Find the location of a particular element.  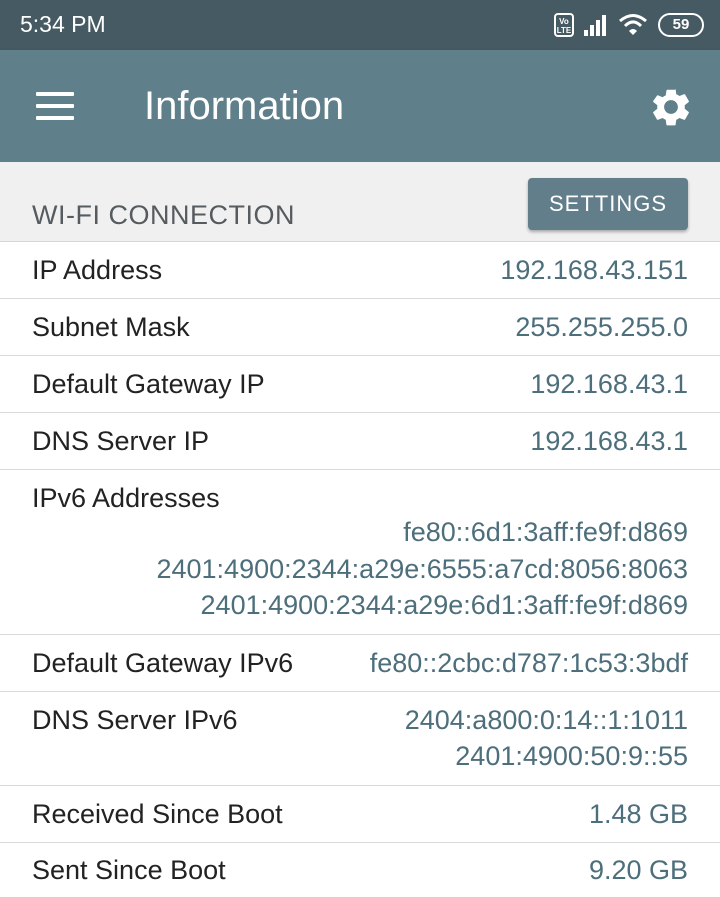

row-label: IP Address is located at coordinates (97, 270).